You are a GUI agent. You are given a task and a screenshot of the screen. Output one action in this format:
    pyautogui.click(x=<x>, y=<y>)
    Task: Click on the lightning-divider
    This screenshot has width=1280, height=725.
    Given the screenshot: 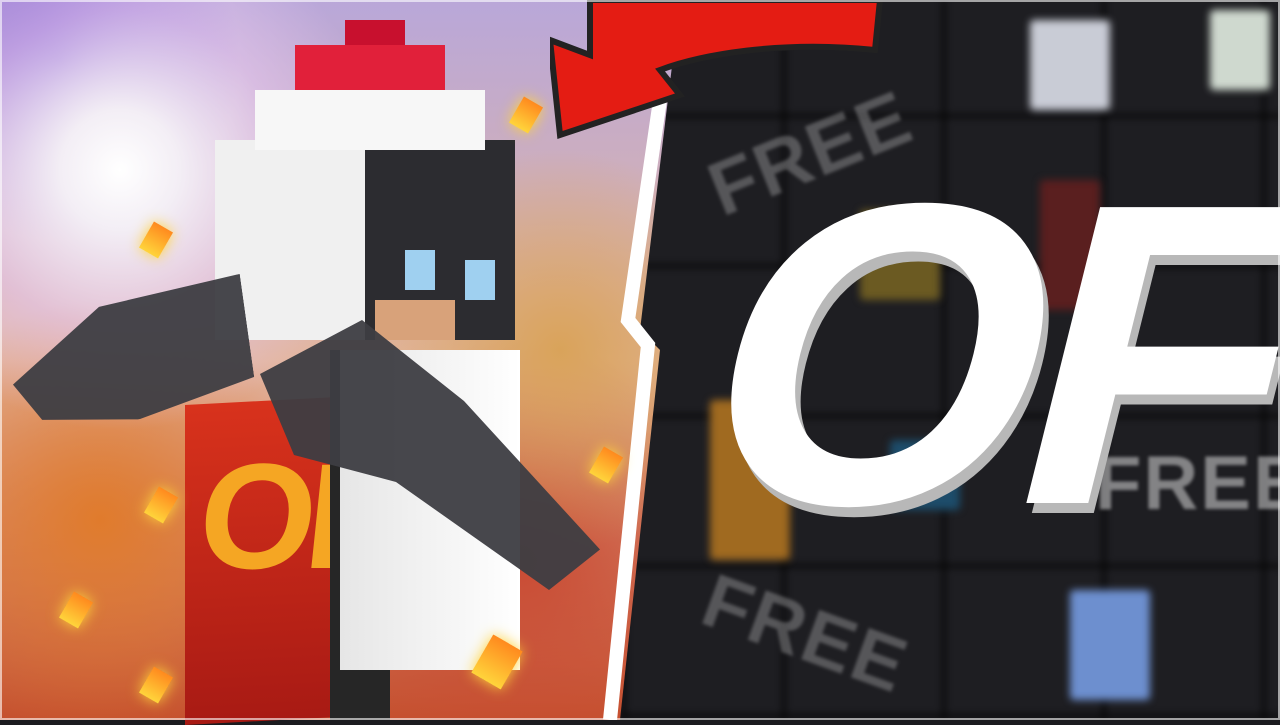 What is the action you would take?
    pyautogui.click(x=635, y=410)
    